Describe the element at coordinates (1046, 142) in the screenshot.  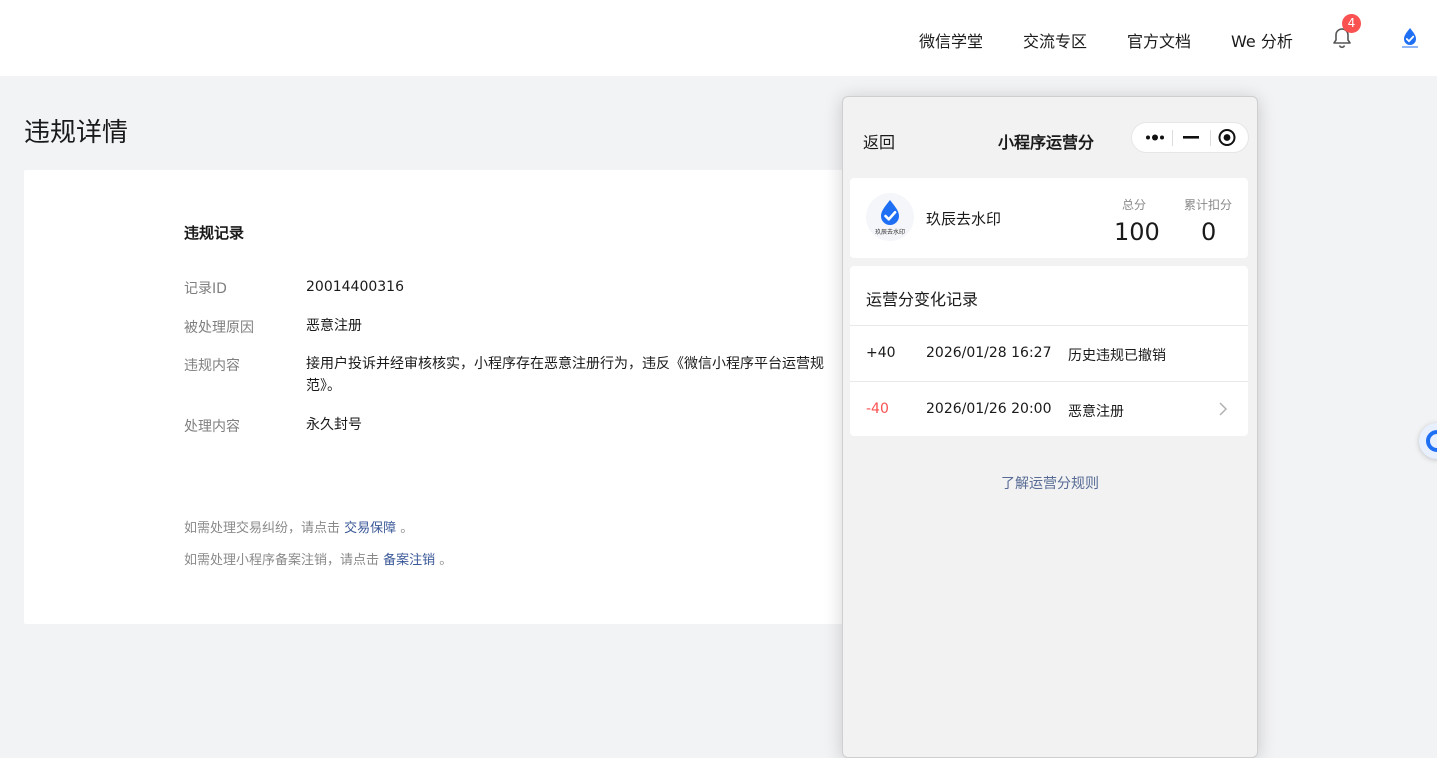
I see `simulator-title: 小程序运营分` at that location.